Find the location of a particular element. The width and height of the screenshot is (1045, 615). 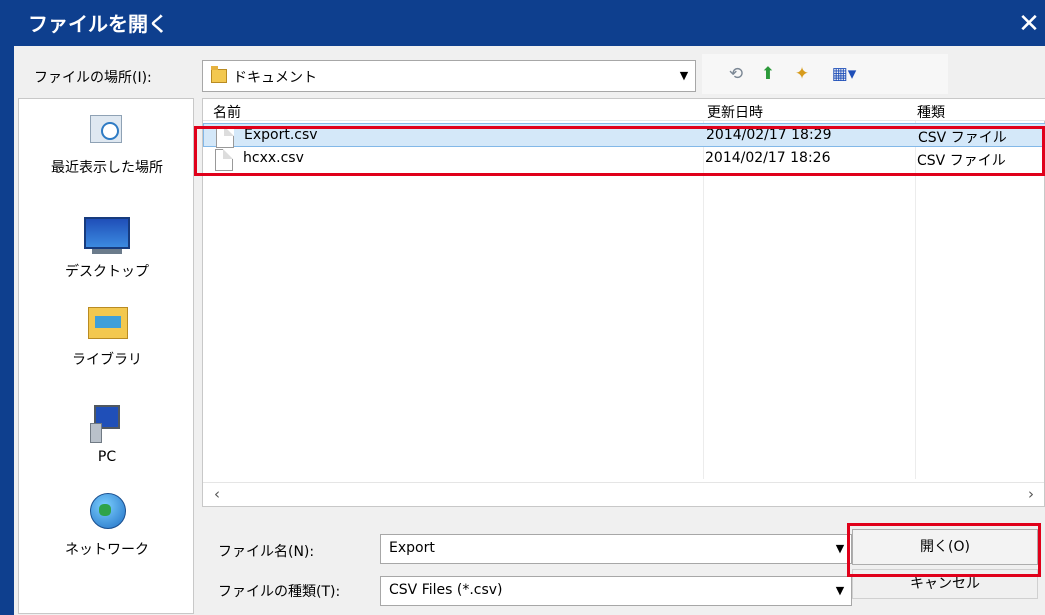

place-label: デスクトップ is located at coordinates (107, 272).